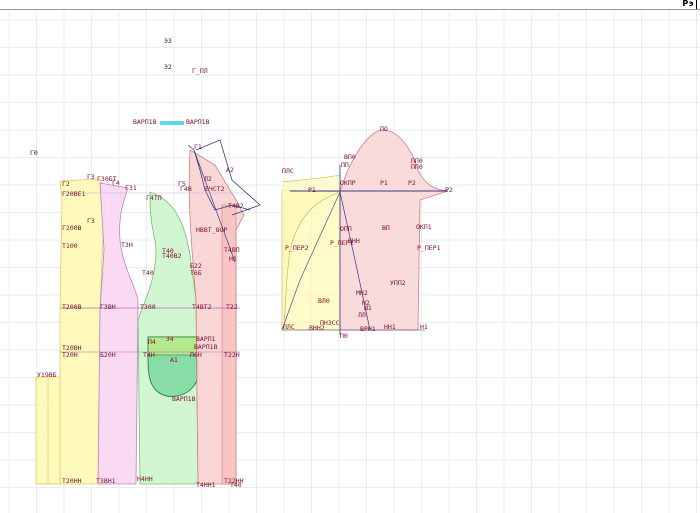 This screenshot has width=700, height=513. What do you see at coordinates (233, 259) in the screenshot?
I see `point-label: Н6` at bounding box center [233, 259].